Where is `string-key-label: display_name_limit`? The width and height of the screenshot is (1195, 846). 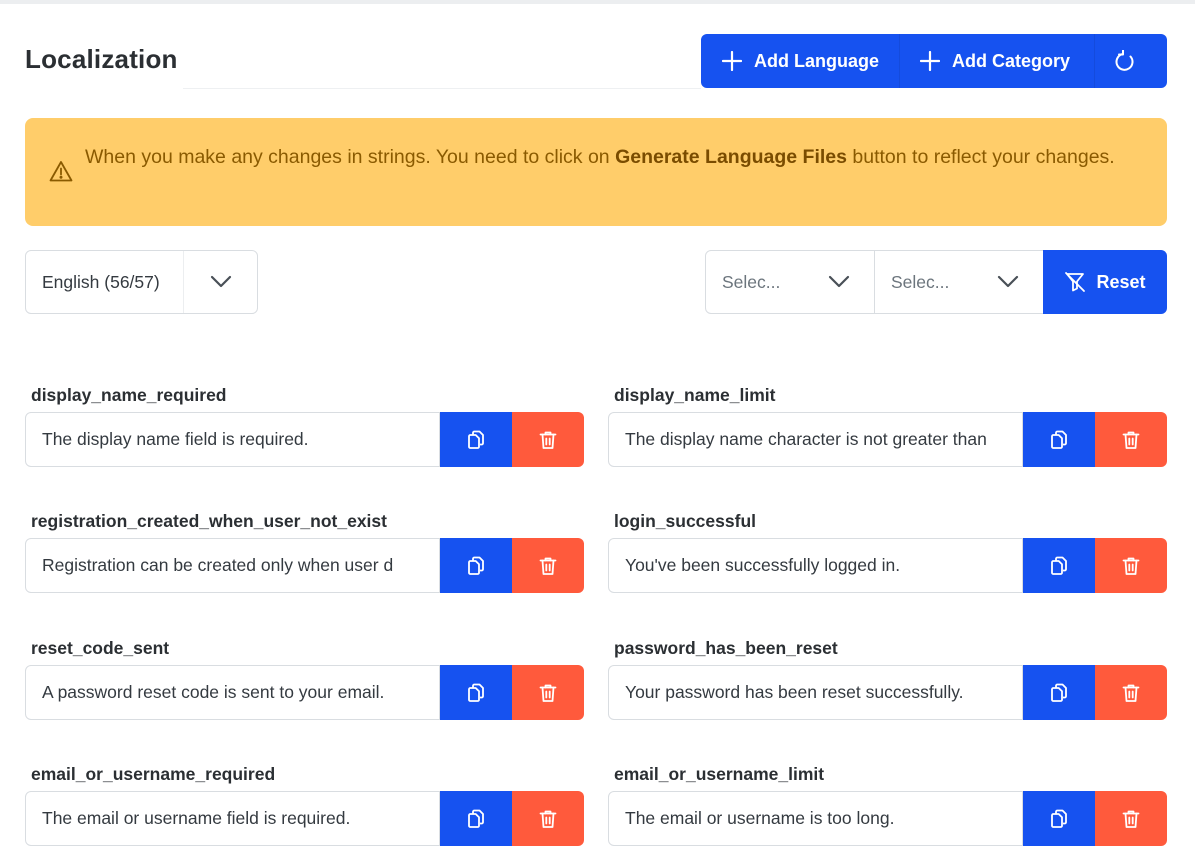 string-key-label: display_name_limit is located at coordinates (695, 395).